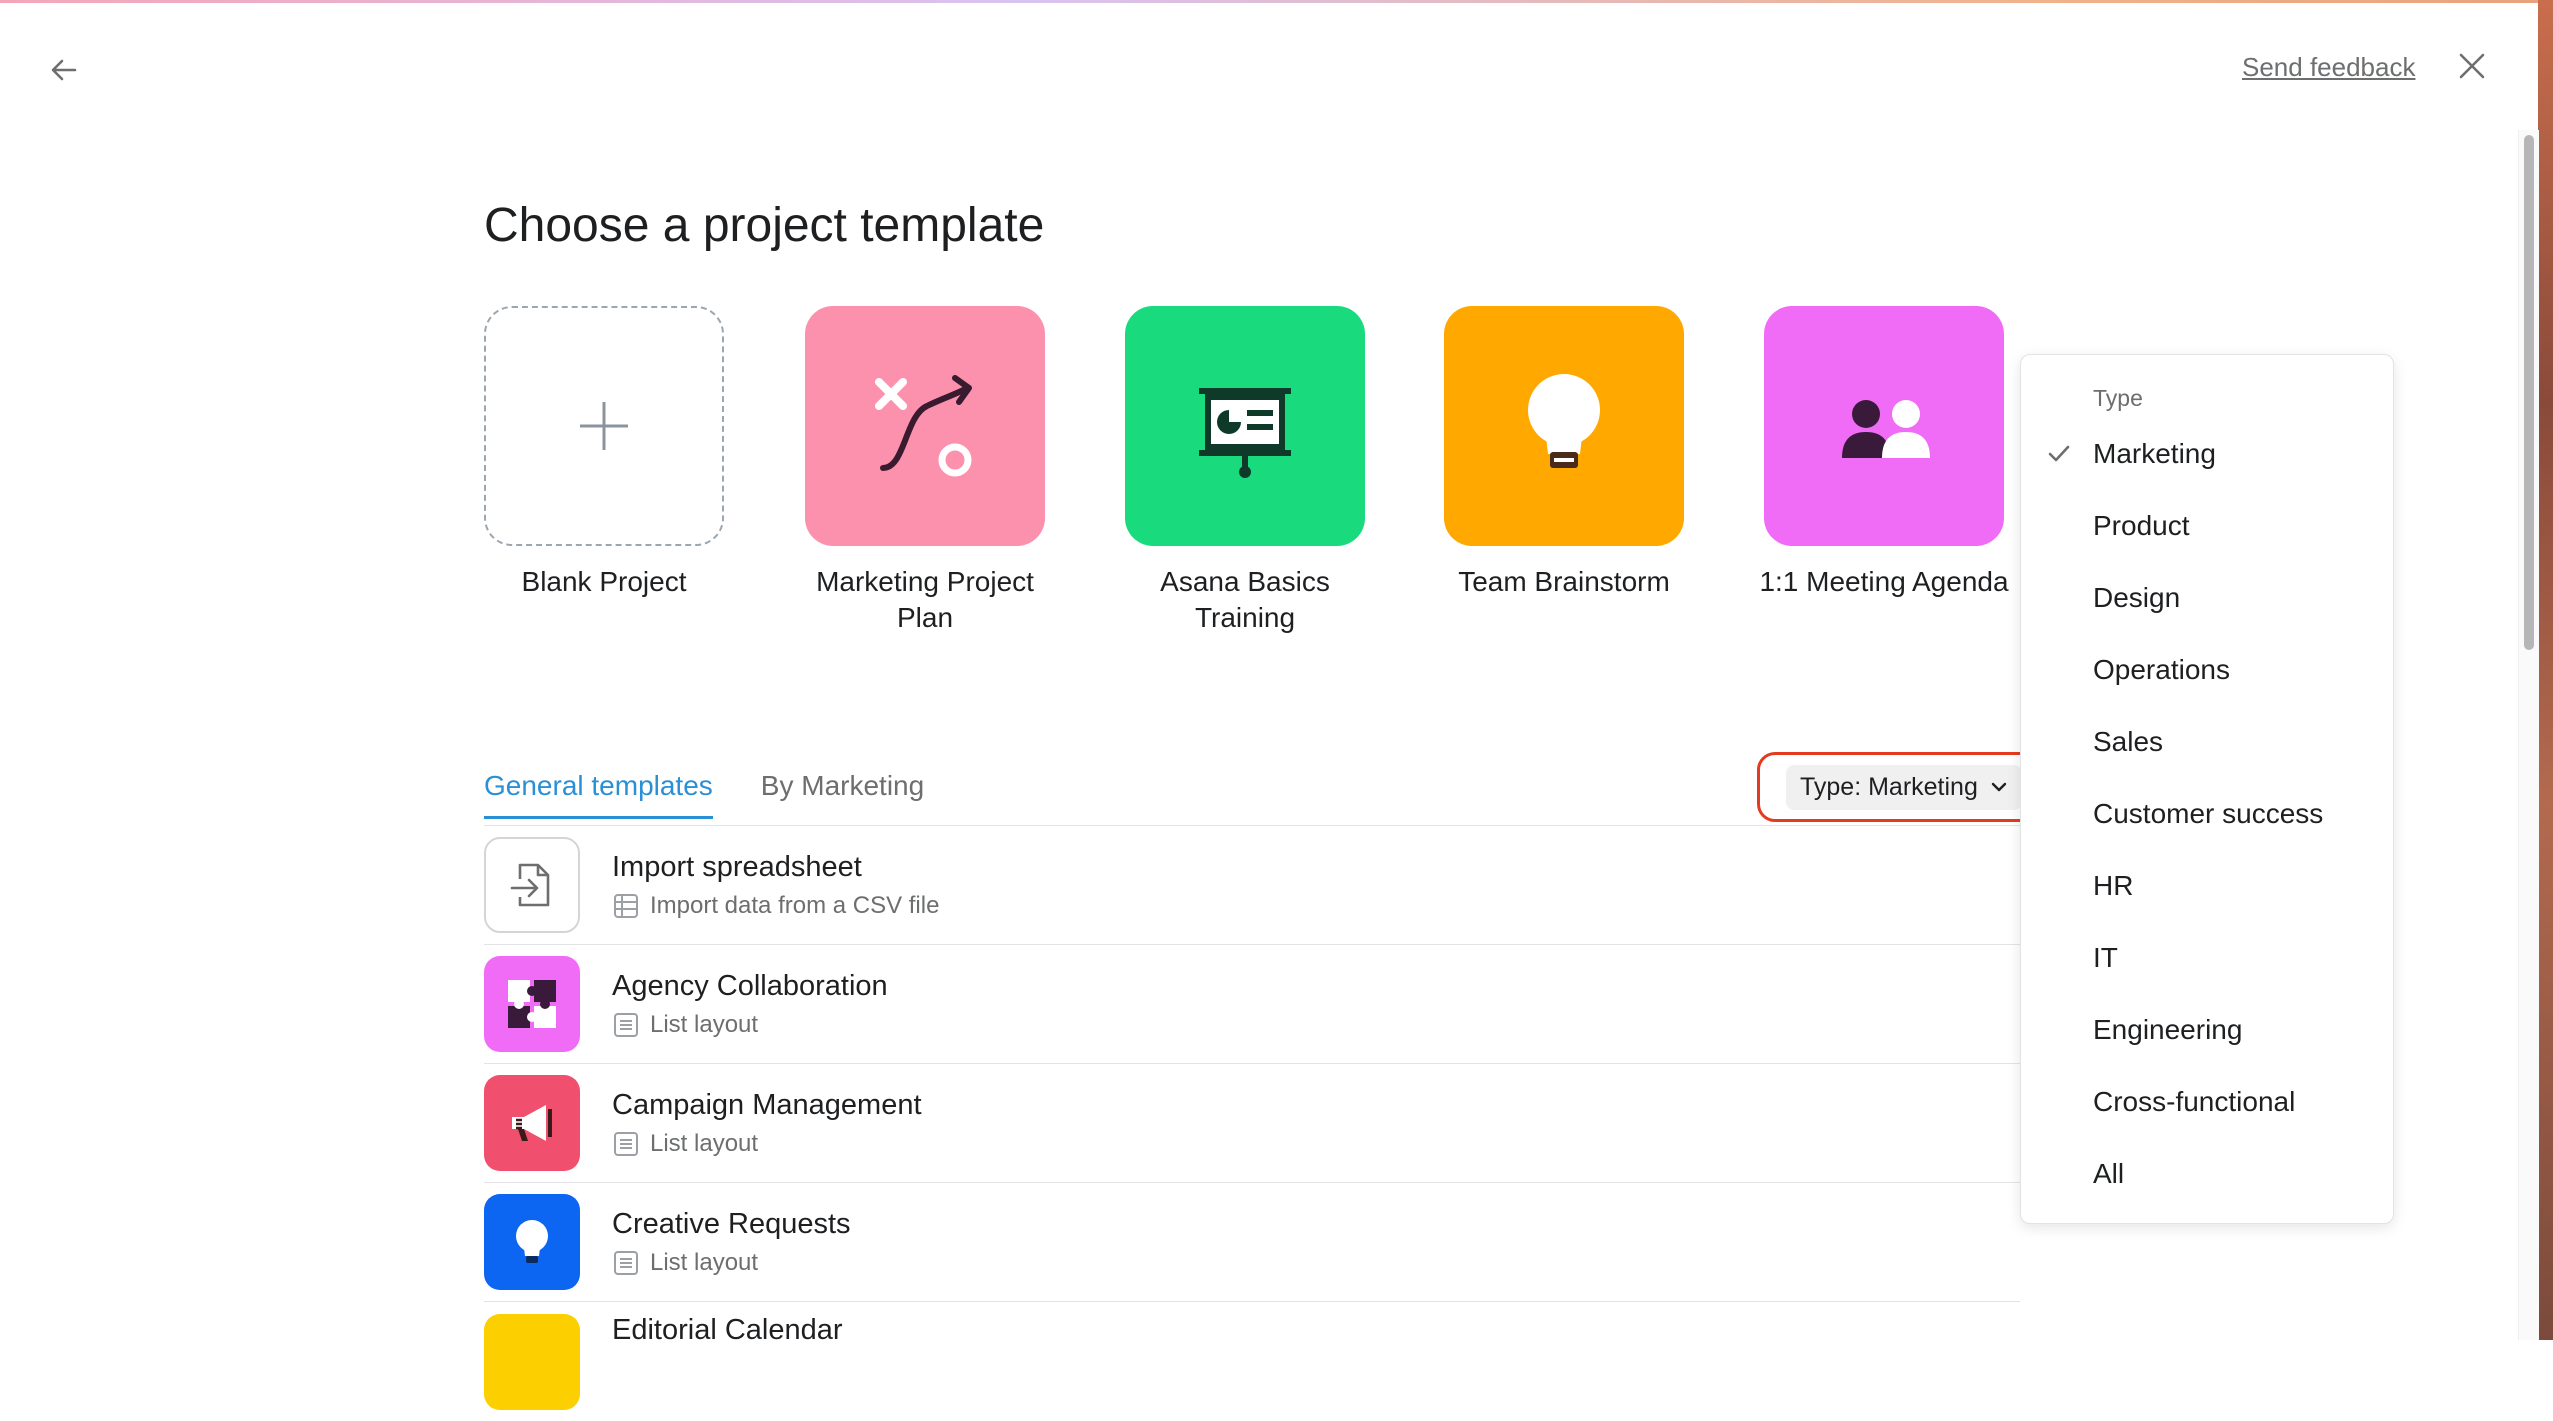 The width and height of the screenshot is (2553, 1421). Describe the element at coordinates (767, 1104) in the screenshot. I see `list-item-title: Campaign Management` at that location.